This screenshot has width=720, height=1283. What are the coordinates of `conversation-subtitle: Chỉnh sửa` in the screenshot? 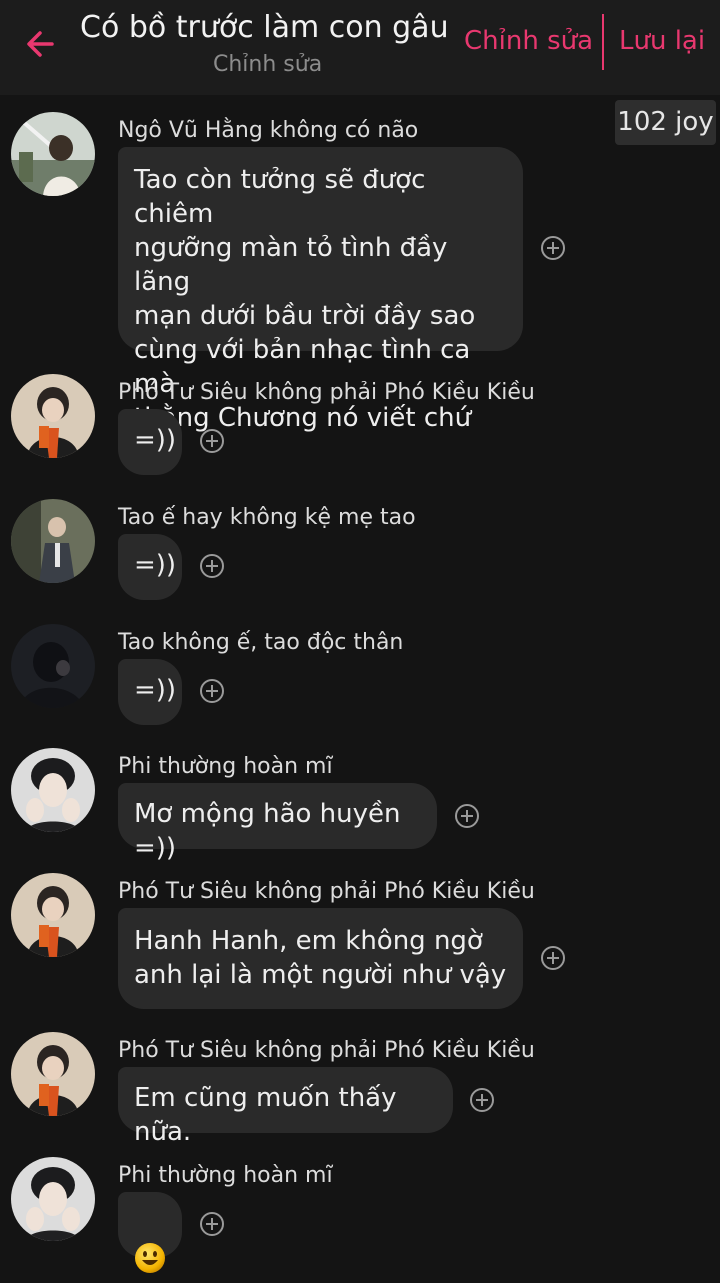 It's located at (268, 64).